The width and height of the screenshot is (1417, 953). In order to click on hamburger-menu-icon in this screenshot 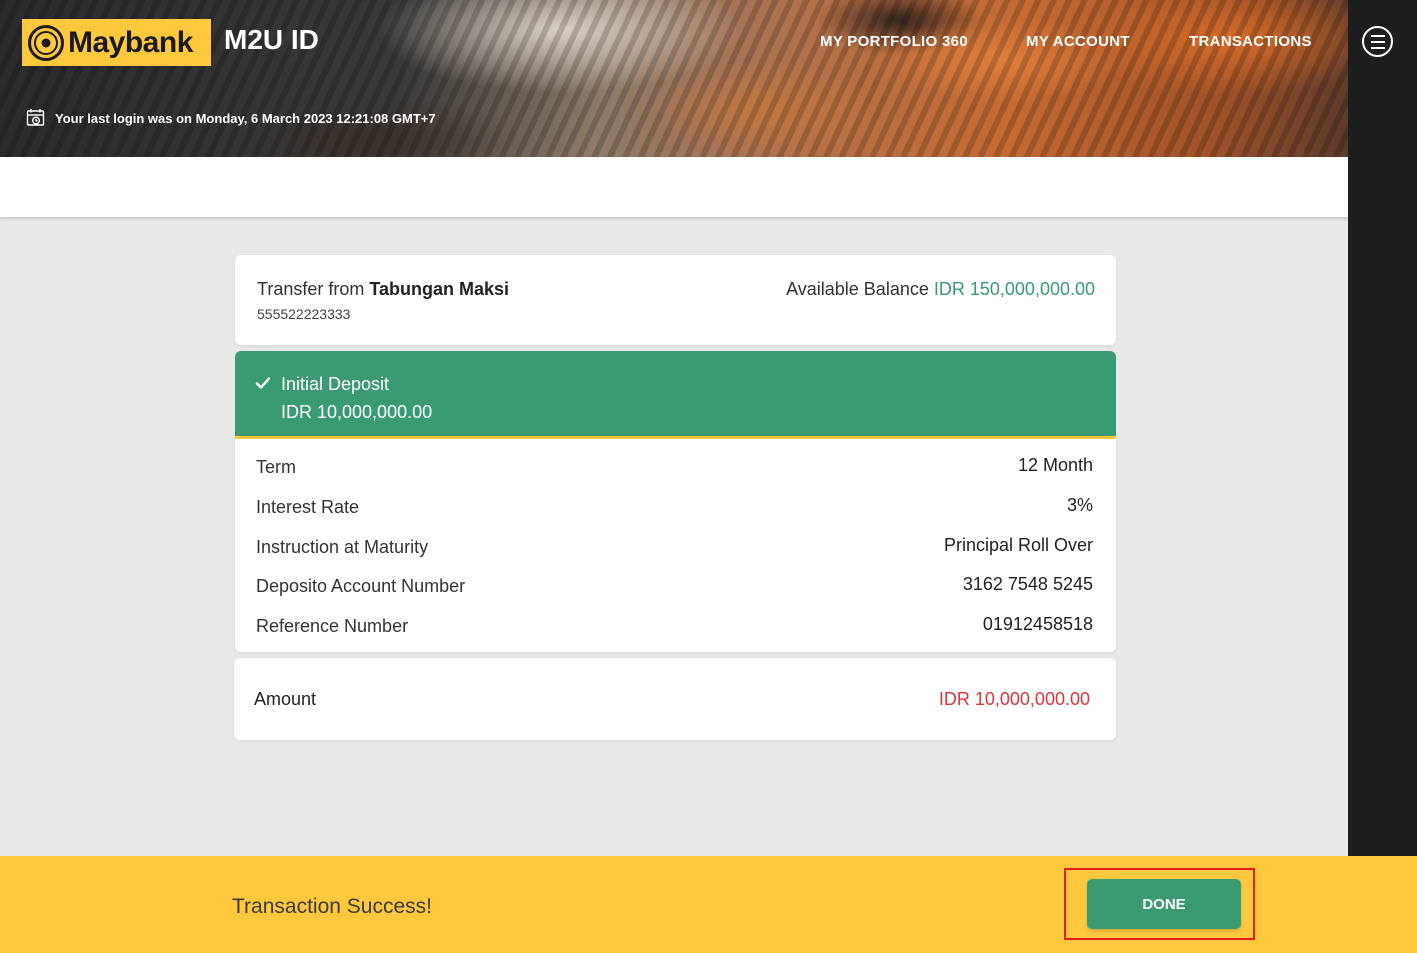, I will do `click(1377, 35)`.